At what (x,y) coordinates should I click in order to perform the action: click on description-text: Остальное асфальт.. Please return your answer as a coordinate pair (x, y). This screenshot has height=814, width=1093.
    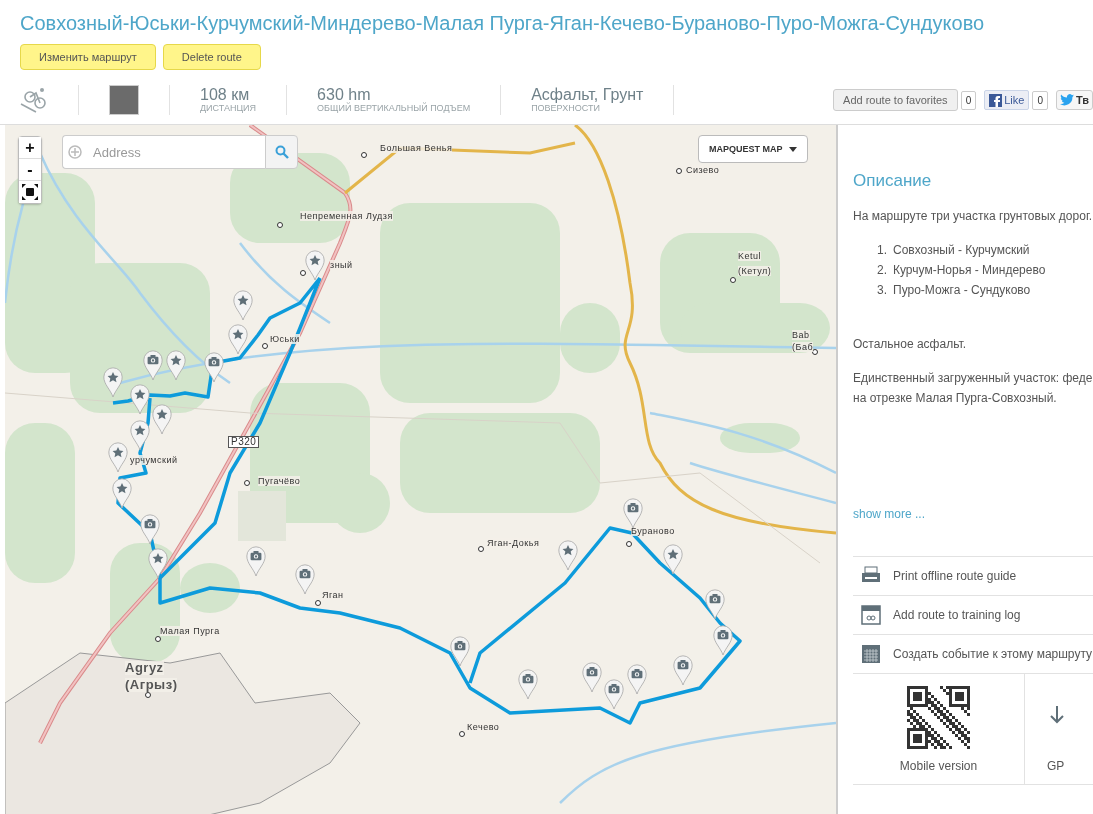
    Looking at the image, I should click on (910, 344).